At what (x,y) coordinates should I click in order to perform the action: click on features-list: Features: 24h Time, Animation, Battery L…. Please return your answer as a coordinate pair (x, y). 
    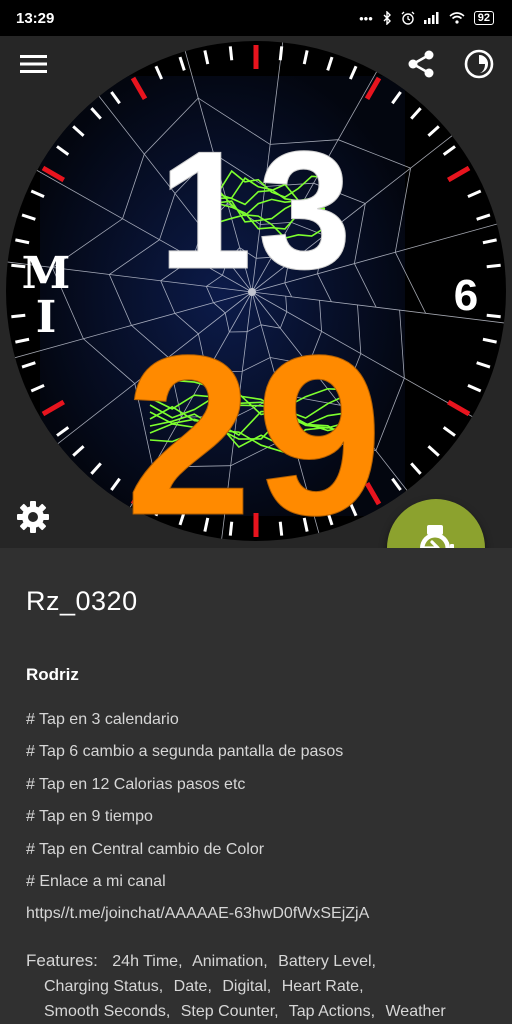
    Looking at the image, I should click on (266, 986).